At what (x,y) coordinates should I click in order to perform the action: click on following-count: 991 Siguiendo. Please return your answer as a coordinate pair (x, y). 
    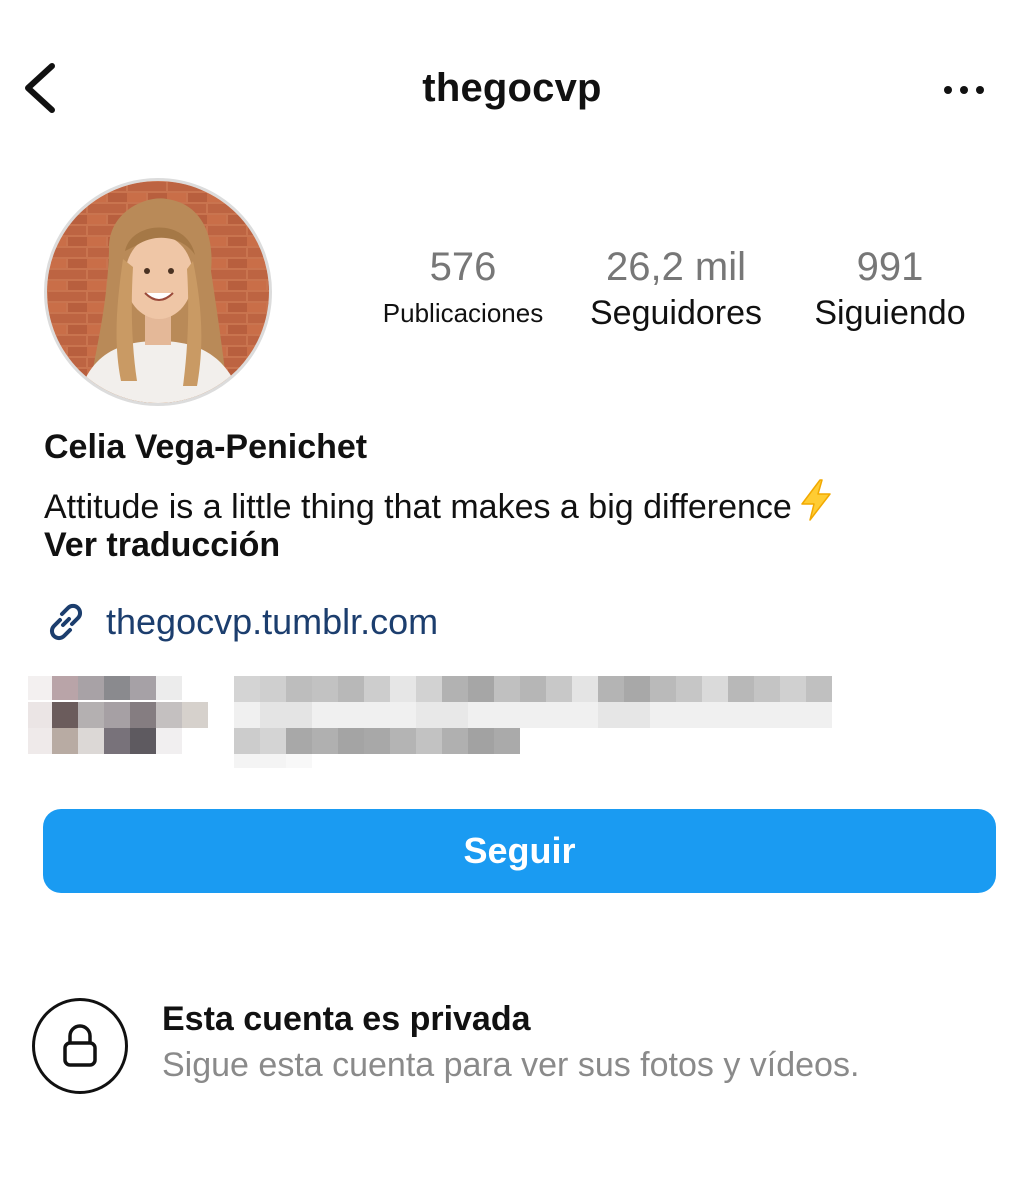
    Looking at the image, I should click on (890, 290).